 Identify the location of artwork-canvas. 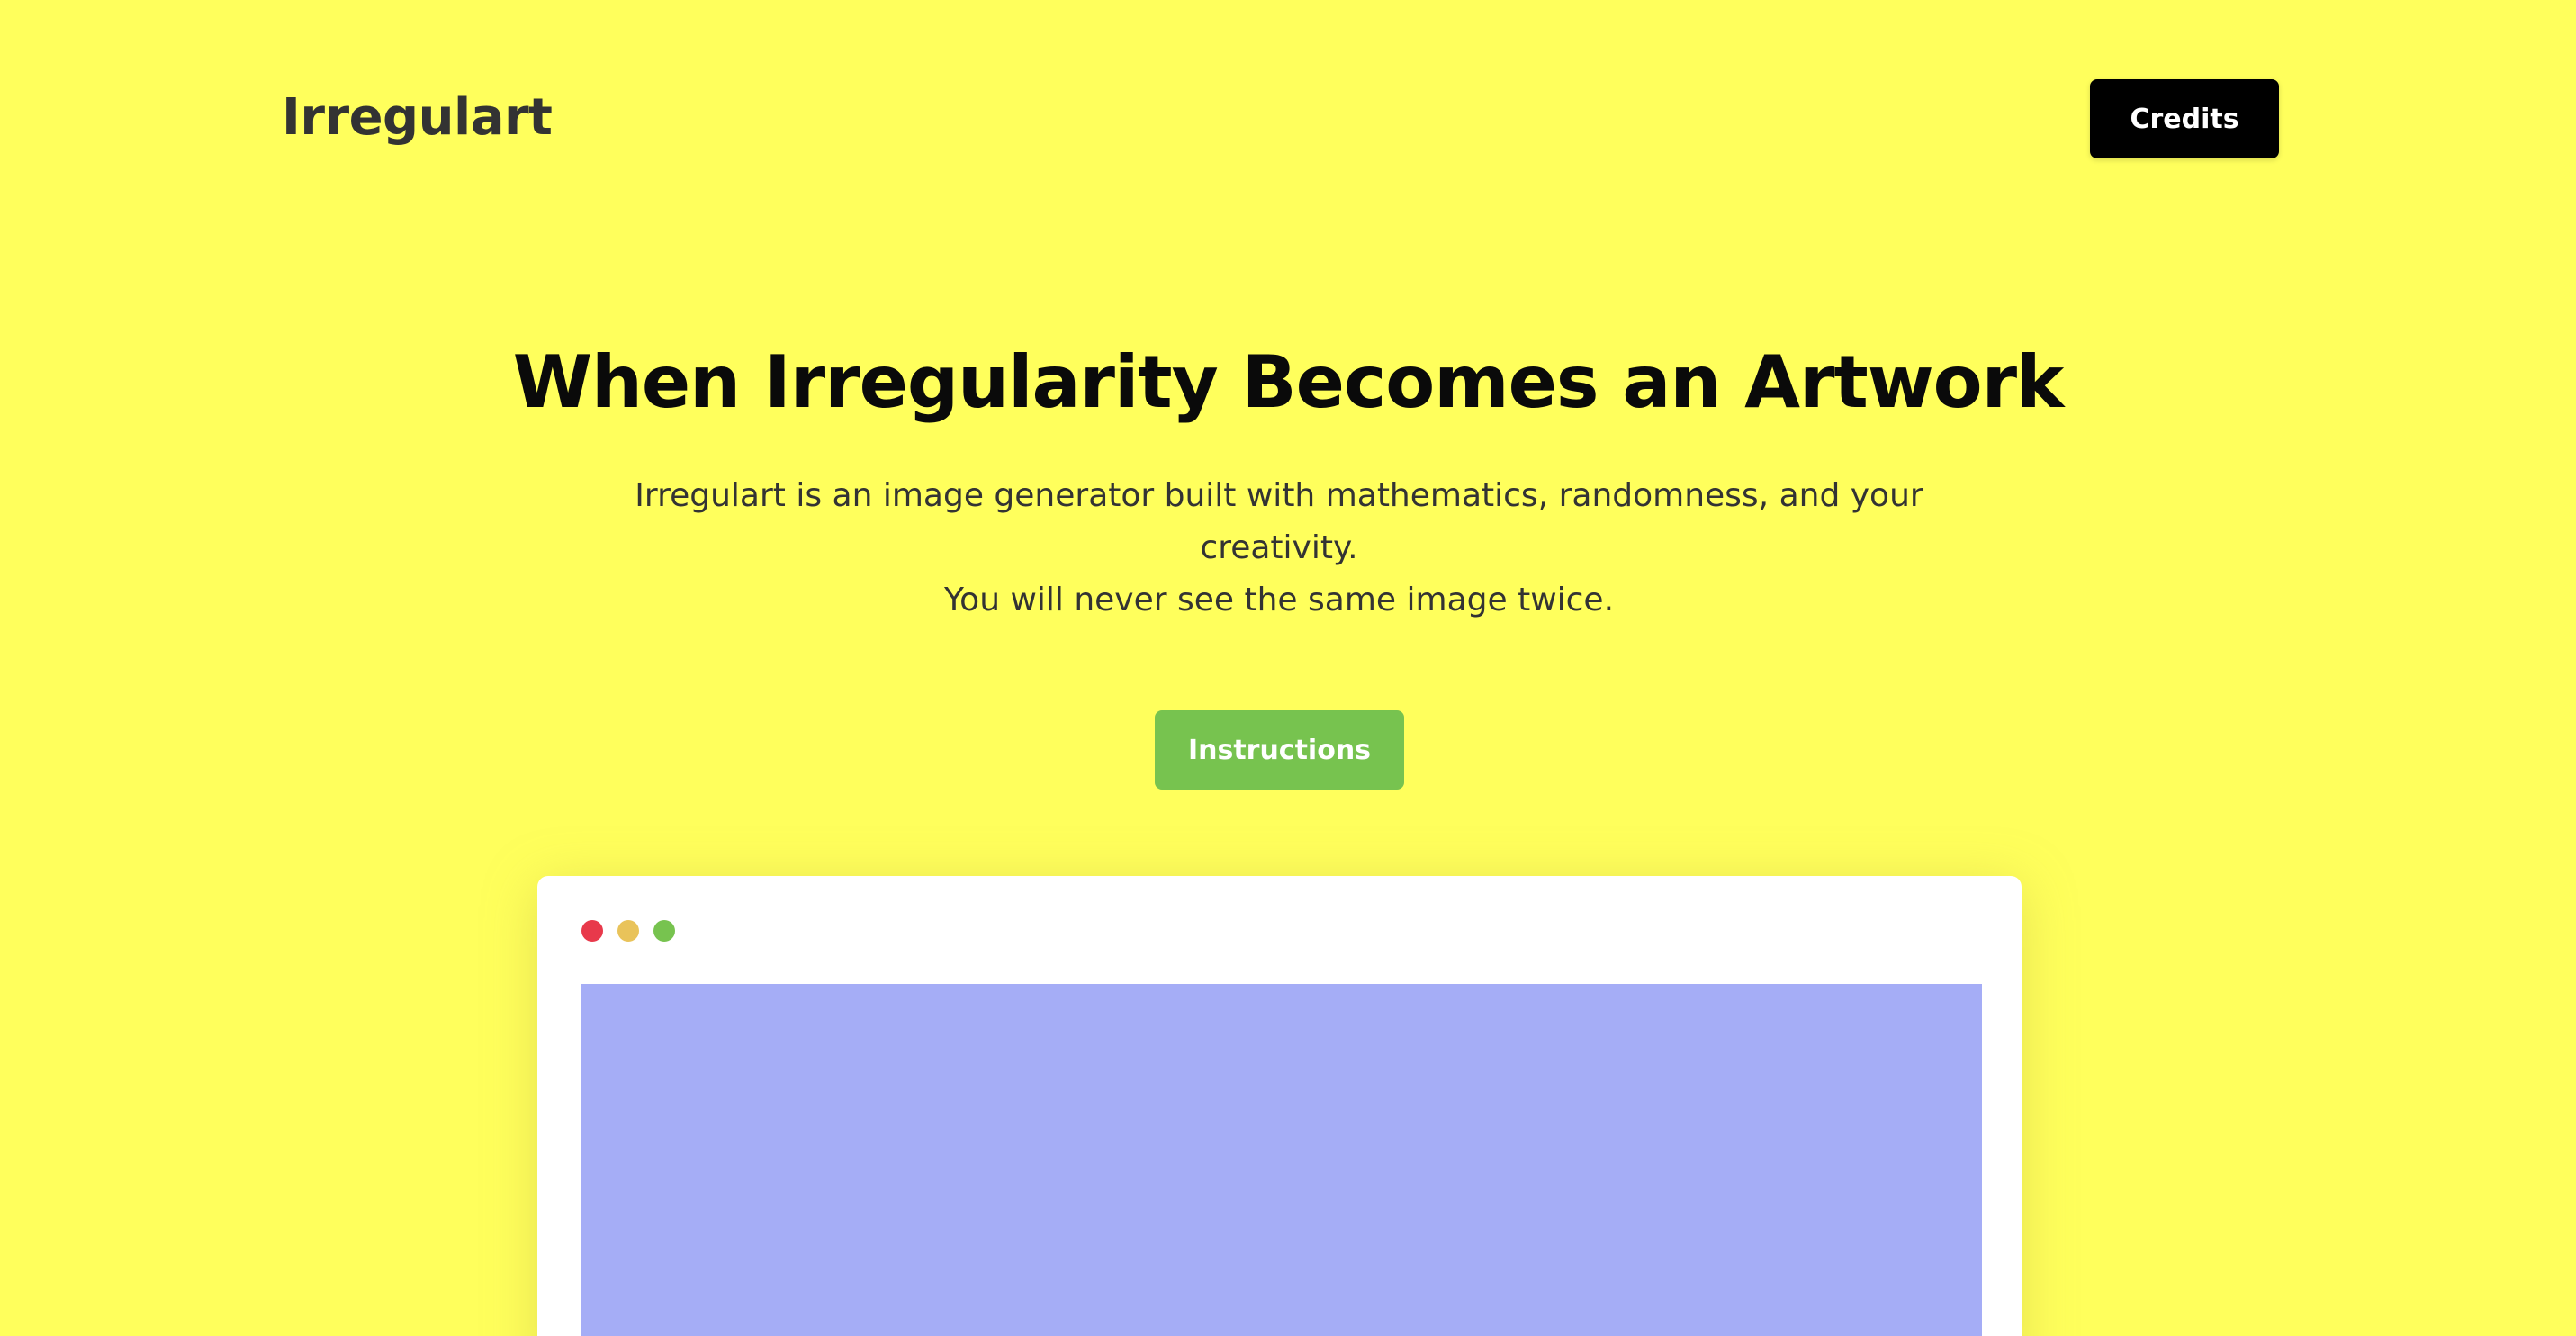
(1281, 1160).